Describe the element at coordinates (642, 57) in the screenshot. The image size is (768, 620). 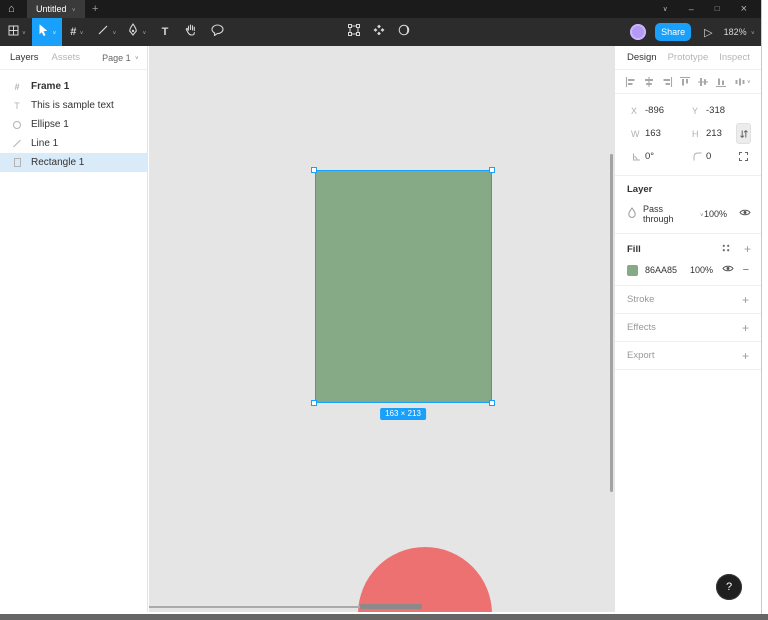
I see `tab-design: Design` at that location.